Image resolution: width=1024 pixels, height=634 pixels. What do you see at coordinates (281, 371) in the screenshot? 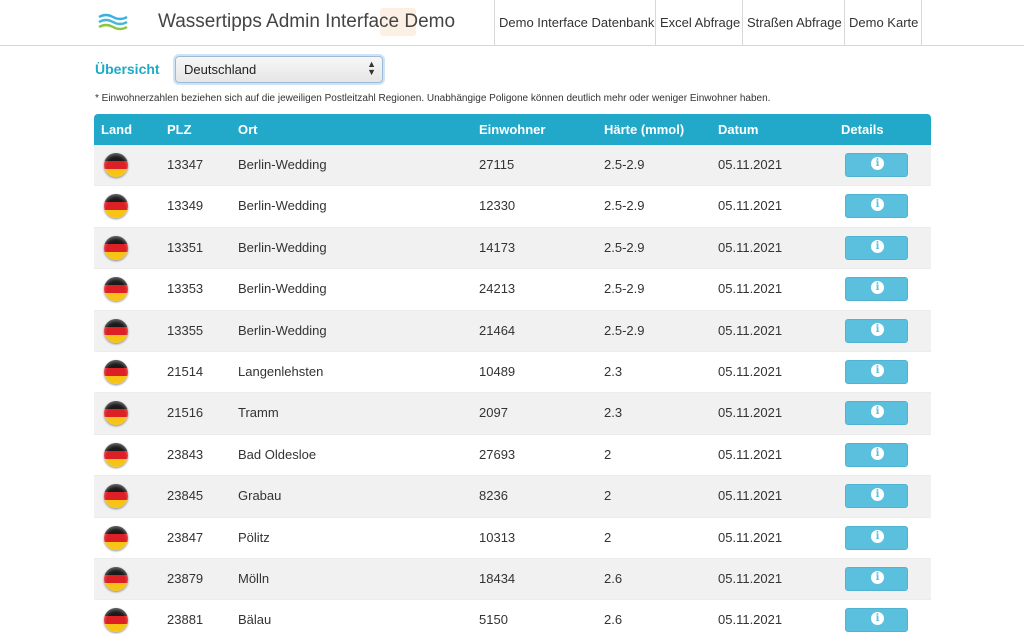
I see `cell-ort: Langenlehsten` at bounding box center [281, 371].